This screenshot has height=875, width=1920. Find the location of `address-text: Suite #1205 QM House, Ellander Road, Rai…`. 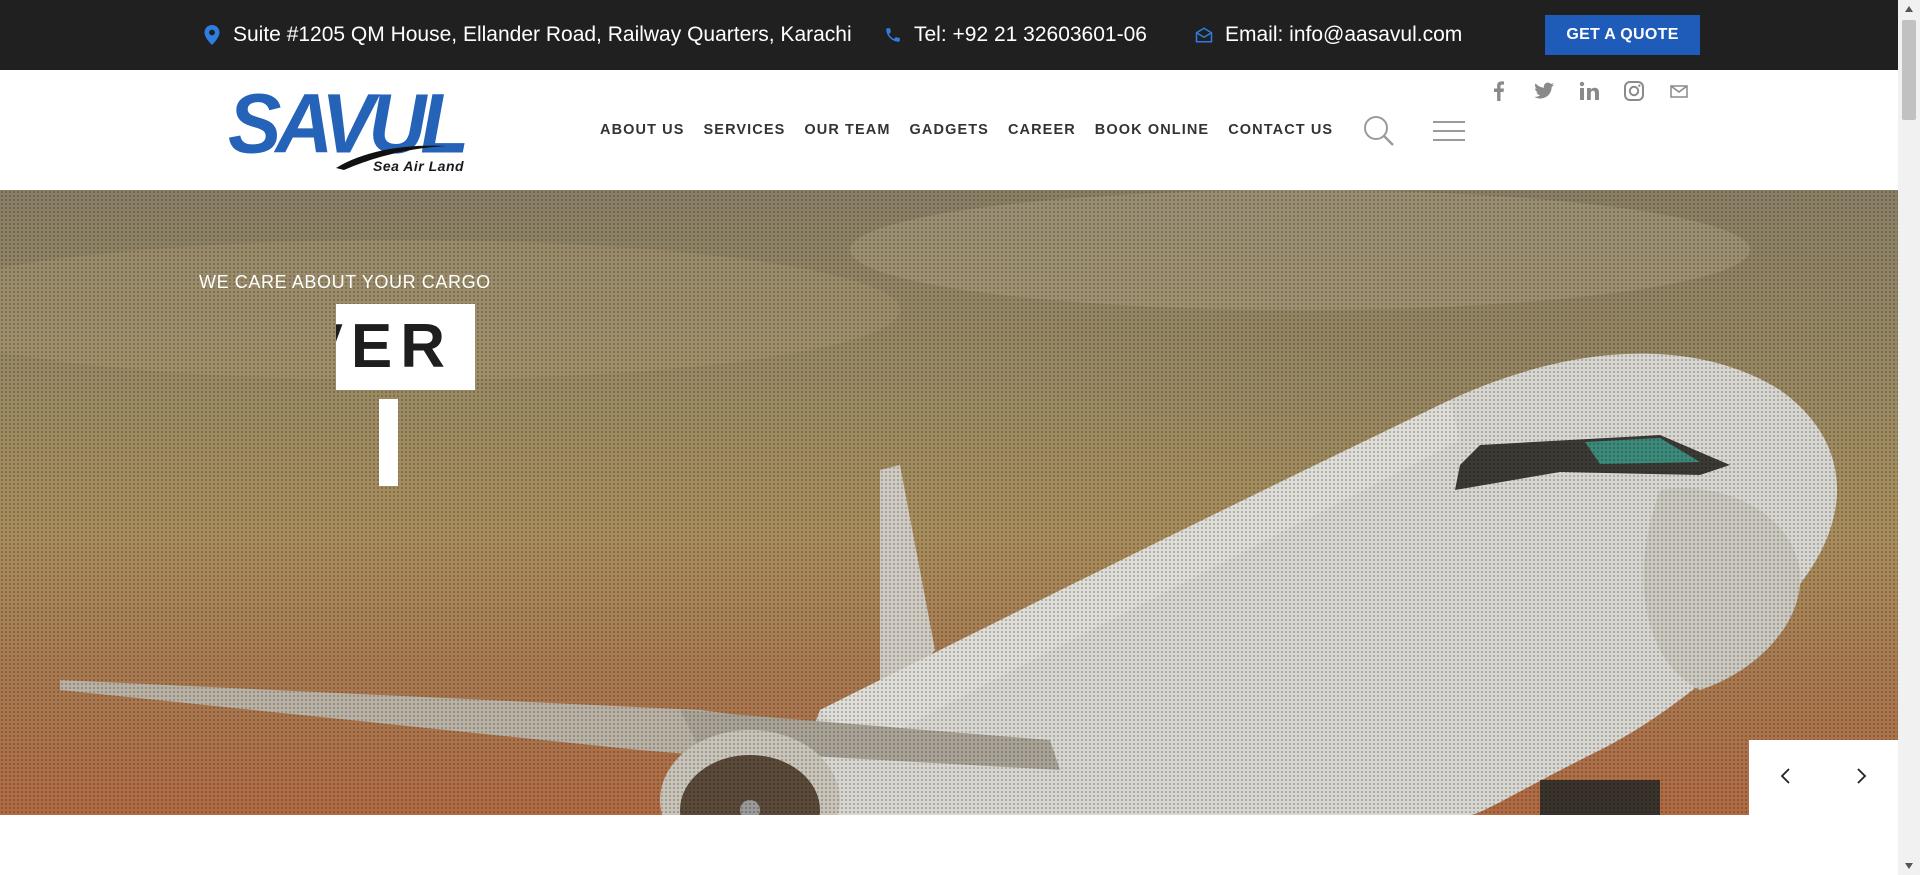

address-text: Suite #1205 QM House, Ellander Road, Rai… is located at coordinates (542, 34).